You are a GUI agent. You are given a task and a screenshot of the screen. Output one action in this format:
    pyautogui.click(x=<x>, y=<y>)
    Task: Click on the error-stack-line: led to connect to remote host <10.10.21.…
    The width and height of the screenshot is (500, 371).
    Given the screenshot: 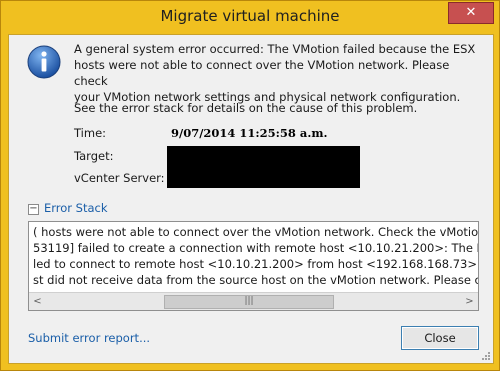 What is the action you would take?
    pyautogui.click(x=256, y=264)
    